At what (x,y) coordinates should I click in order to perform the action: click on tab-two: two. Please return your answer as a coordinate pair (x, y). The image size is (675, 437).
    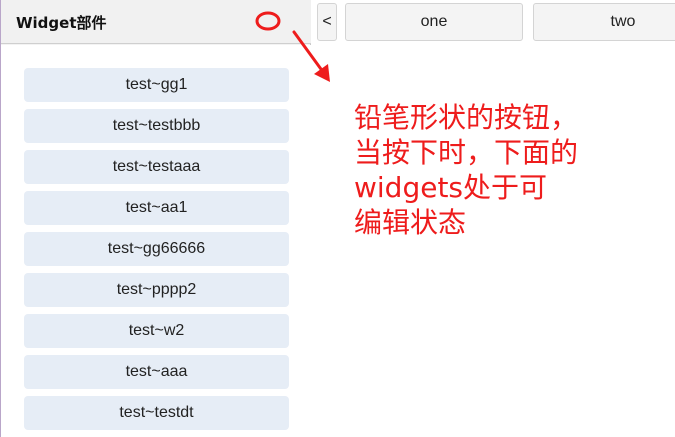
    Looking at the image, I should click on (604, 22).